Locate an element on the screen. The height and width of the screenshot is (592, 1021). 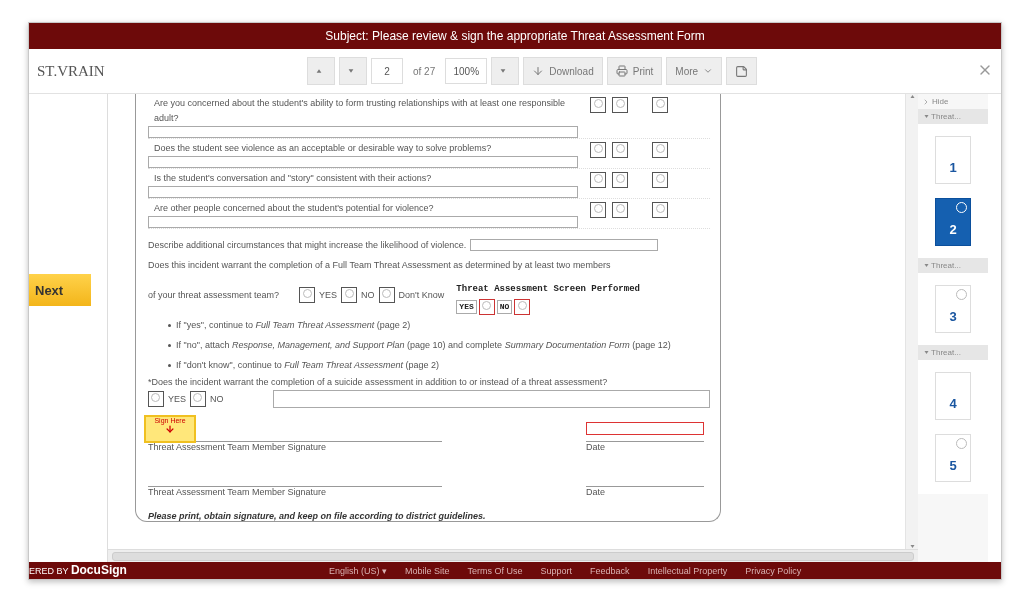
logo: ST.VRAIN is located at coordinates (71, 70).